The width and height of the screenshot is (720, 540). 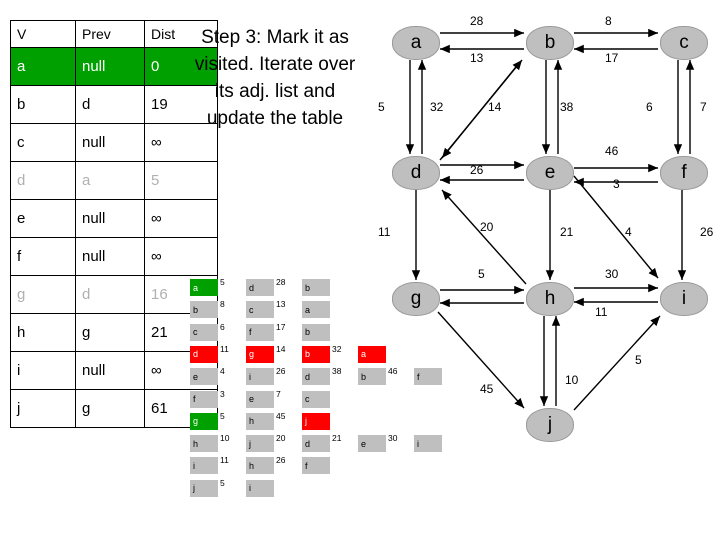 I want to click on table-header-v: V, so click(x=43, y=34).